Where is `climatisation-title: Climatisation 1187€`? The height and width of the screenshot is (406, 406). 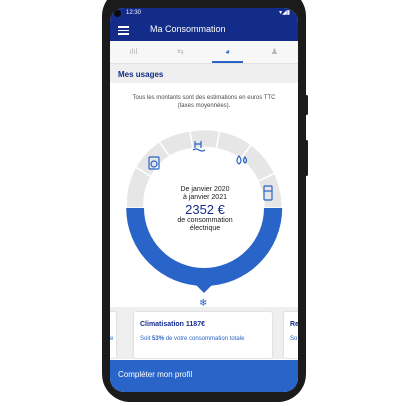
climatisation-title: Climatisation 1187€ is located at coordinates (172, 324).